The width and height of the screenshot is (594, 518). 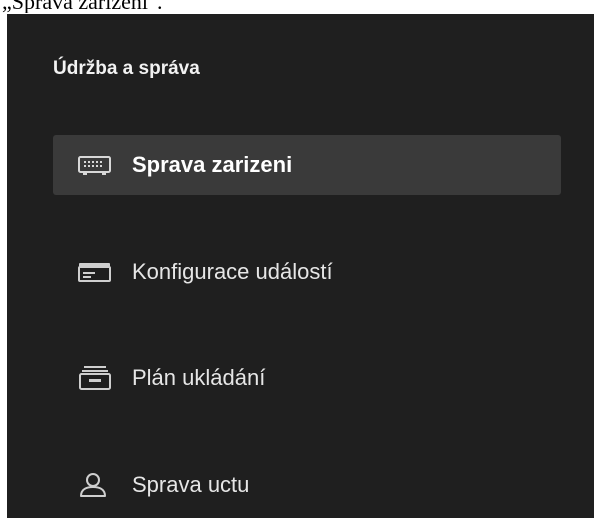 What do you see at coordinates (232, 271) in the screenshot?
I see `nav-item-label: Konfigurace událostí` at bounding box center [232, 271].